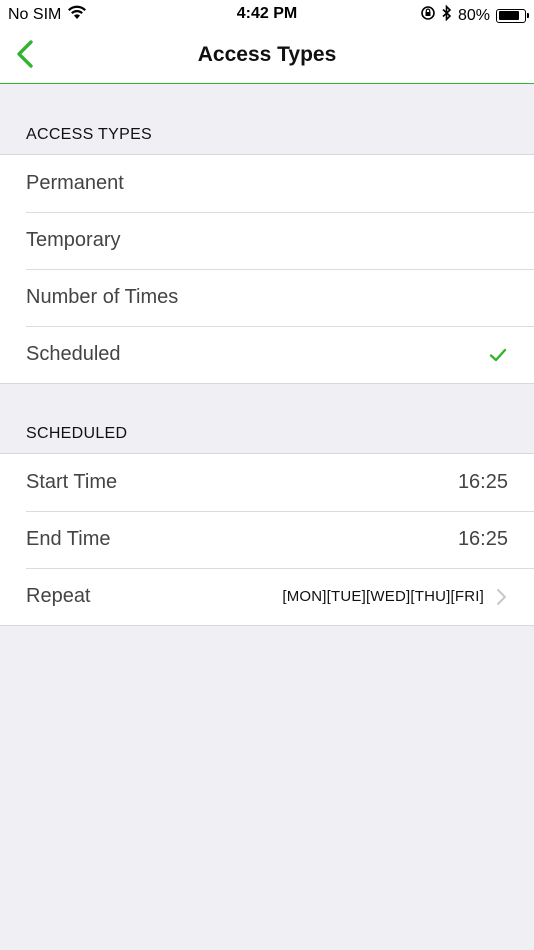 The height and width of the screenshot is (950, 534). I want to click on start-time-row: Start Time 16:25, so click(267, 482).